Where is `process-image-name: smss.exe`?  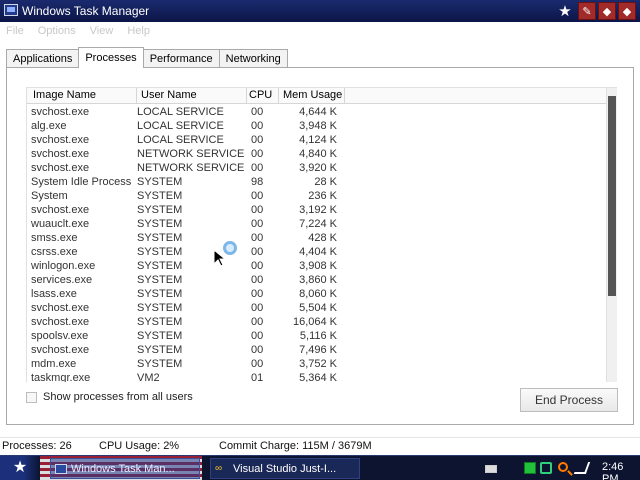 process-image-name: smss.exe is located at coordinates (54, 238).